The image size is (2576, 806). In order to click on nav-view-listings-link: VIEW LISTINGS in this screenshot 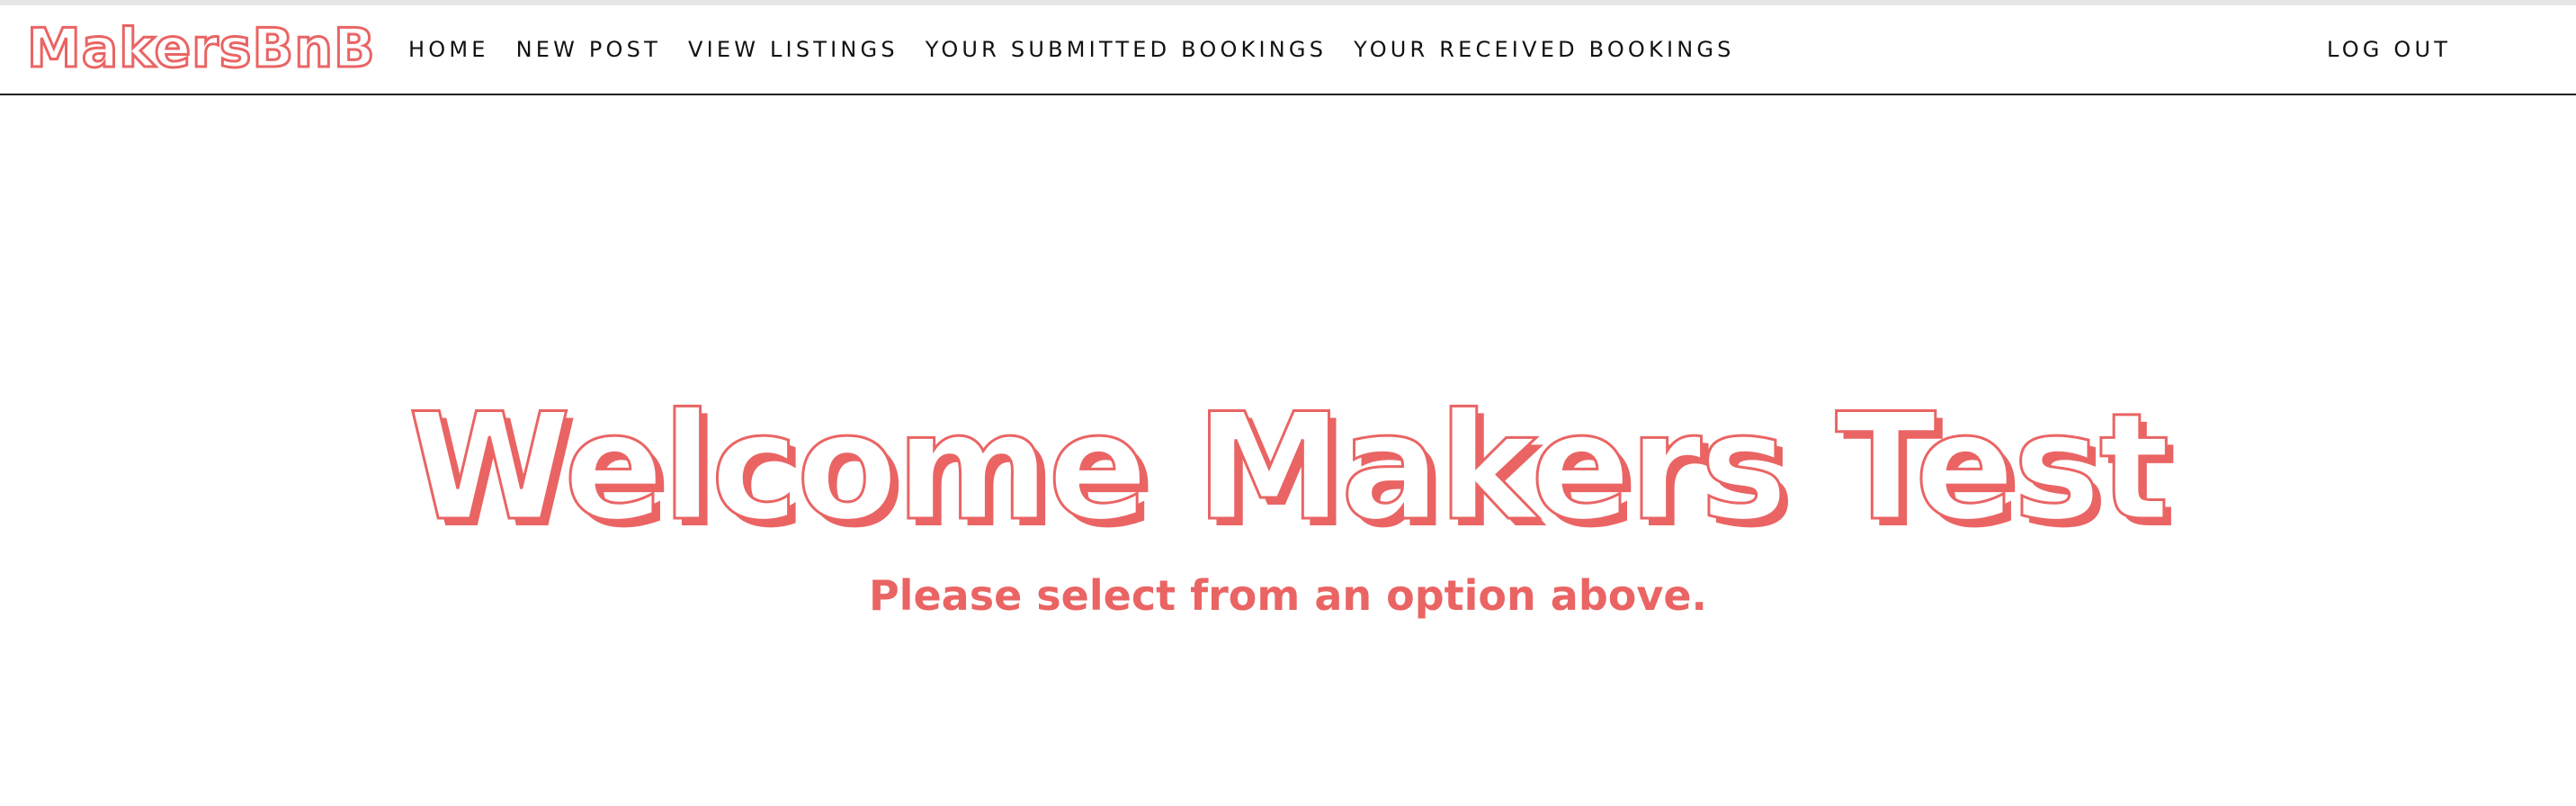, I will do `click(793, 49)`.